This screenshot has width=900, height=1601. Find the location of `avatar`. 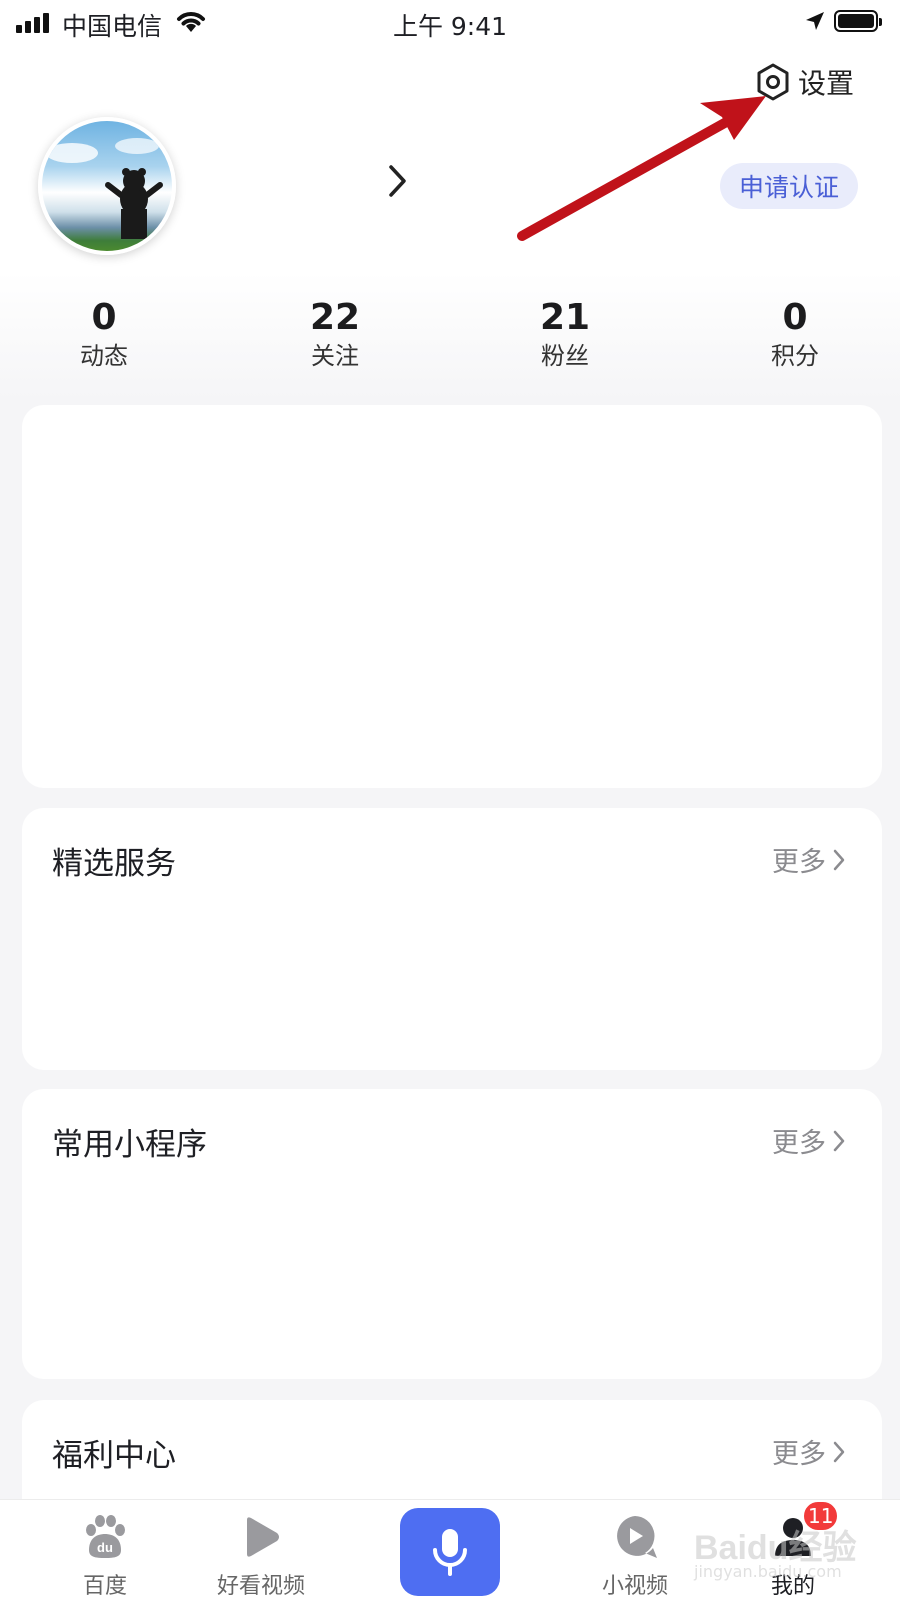

avatar is located at coordinates (107, 186).